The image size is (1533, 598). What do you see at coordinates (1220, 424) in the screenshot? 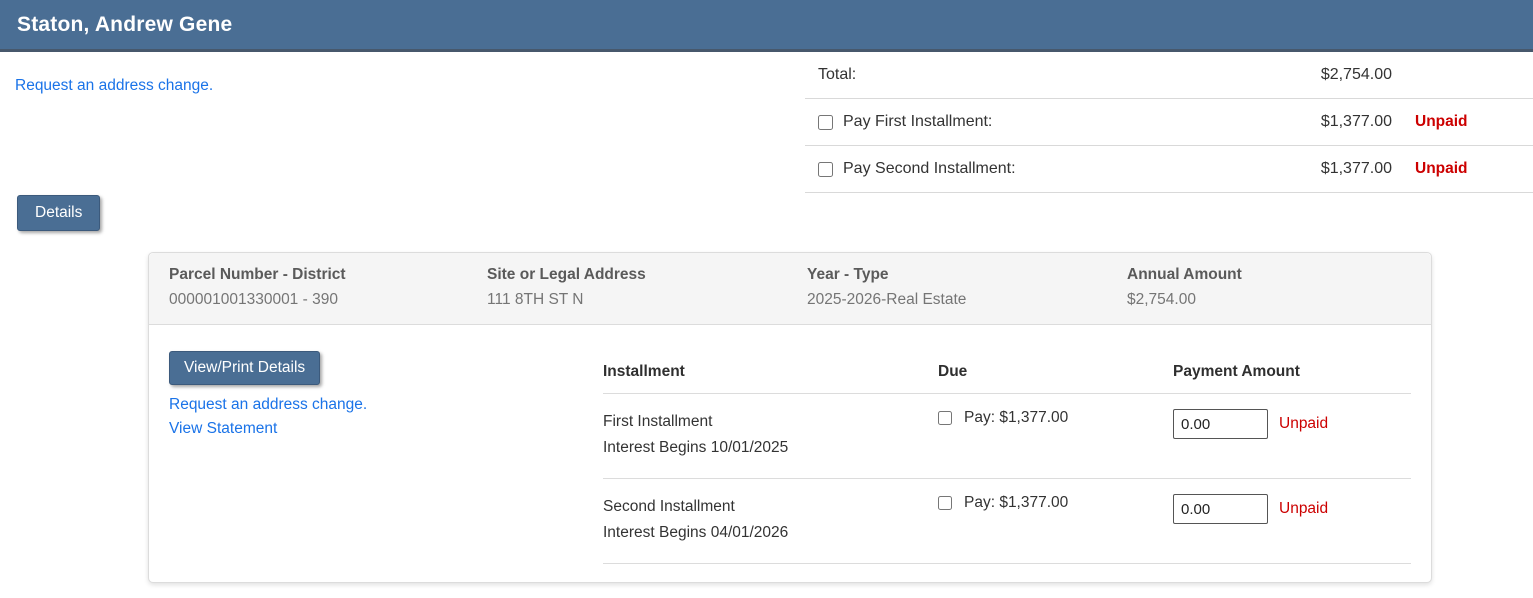
I see `first-installment-payment-input` at bounding box center [1220, 424].